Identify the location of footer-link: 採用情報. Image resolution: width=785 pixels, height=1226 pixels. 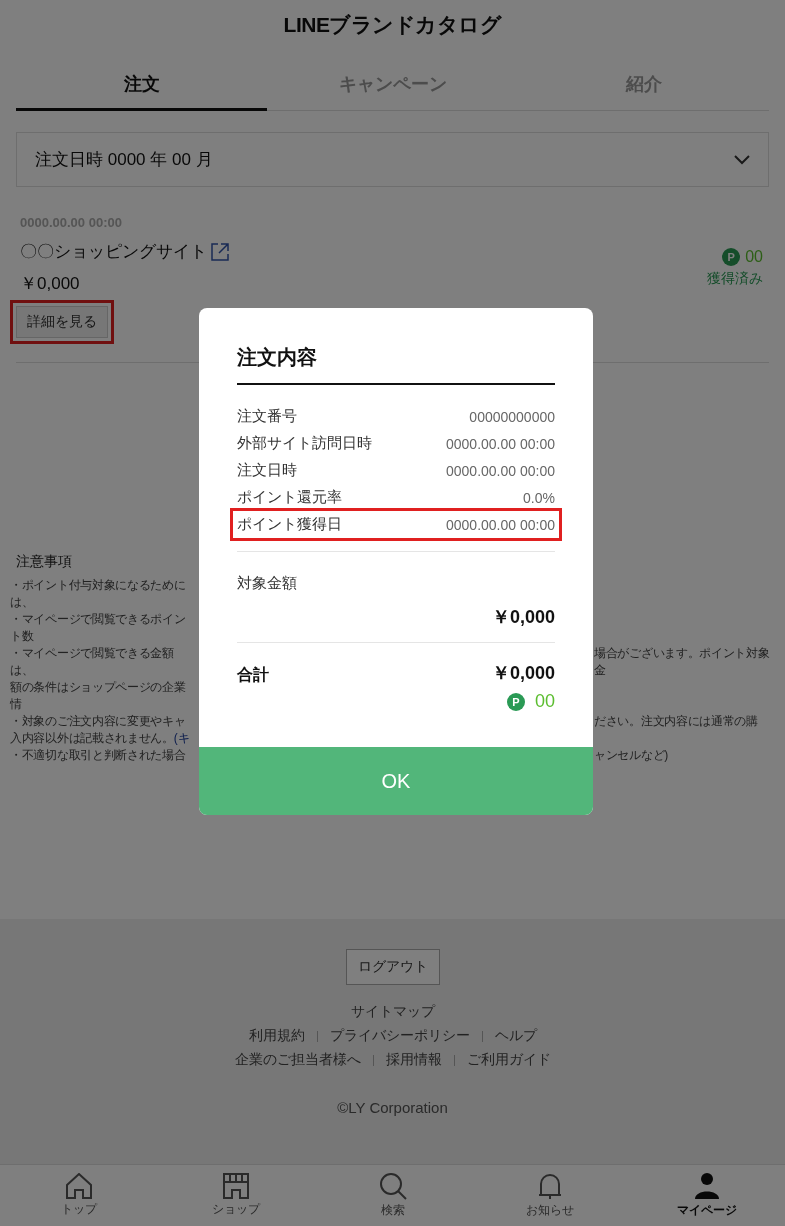
(413, 1060).